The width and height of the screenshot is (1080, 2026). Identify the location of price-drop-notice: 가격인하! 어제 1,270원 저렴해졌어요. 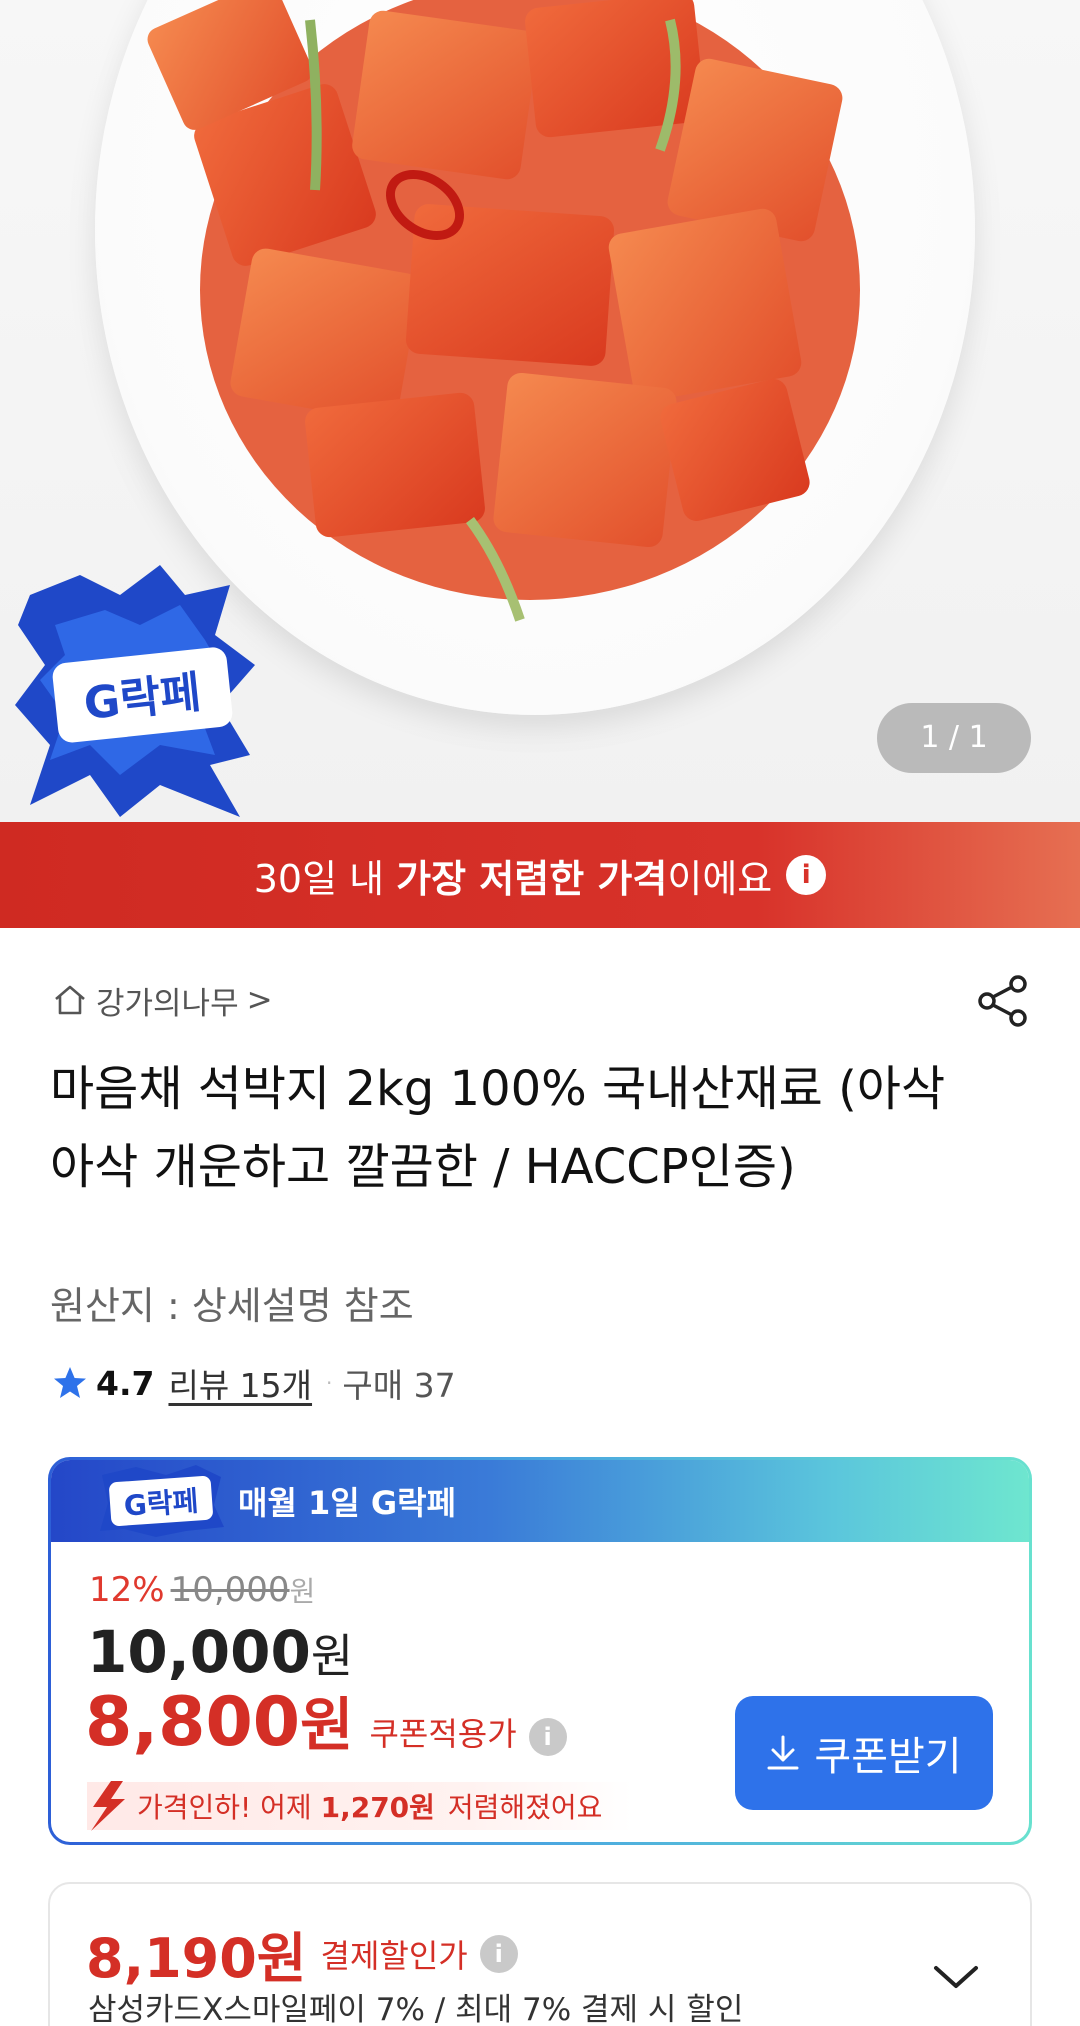
(360, 1806).